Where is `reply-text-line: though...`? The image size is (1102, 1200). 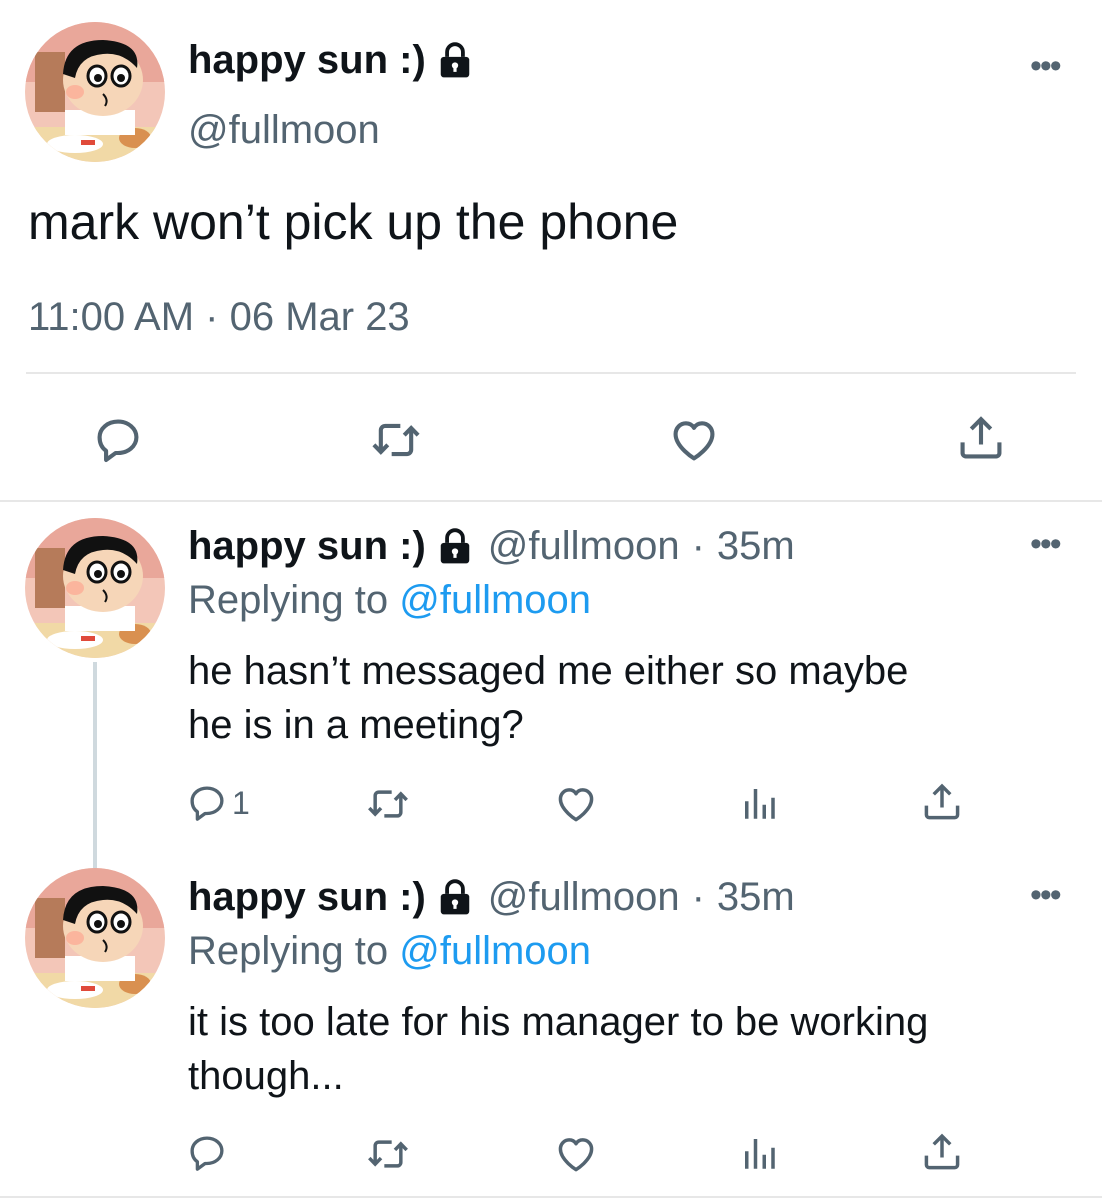
reply-text-line: though... is located at coordinates (266, 1076).